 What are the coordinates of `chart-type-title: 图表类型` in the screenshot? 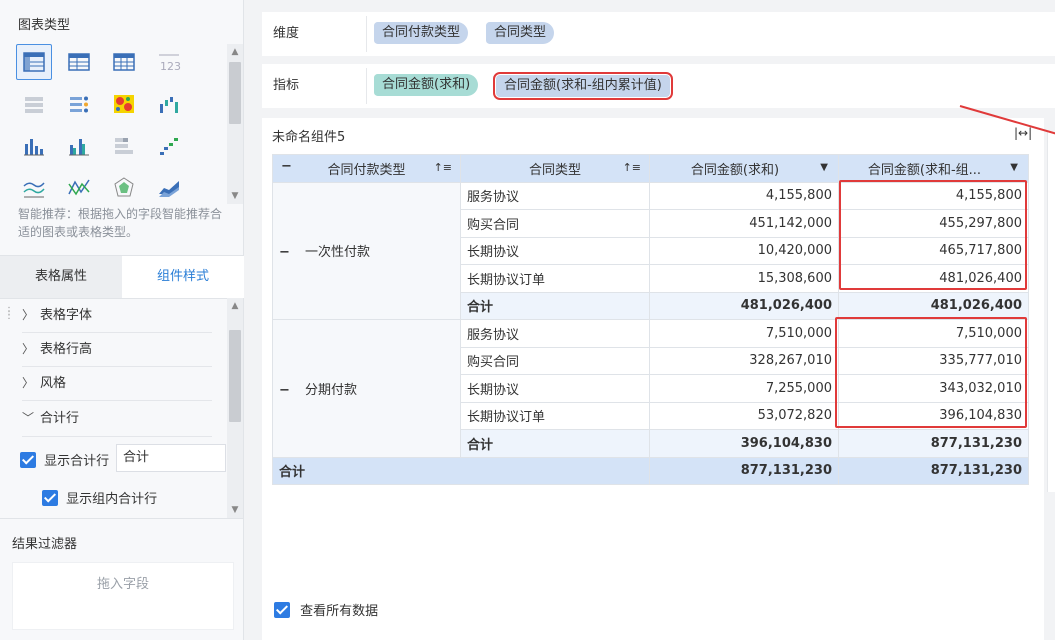 It's located at (44, 25).